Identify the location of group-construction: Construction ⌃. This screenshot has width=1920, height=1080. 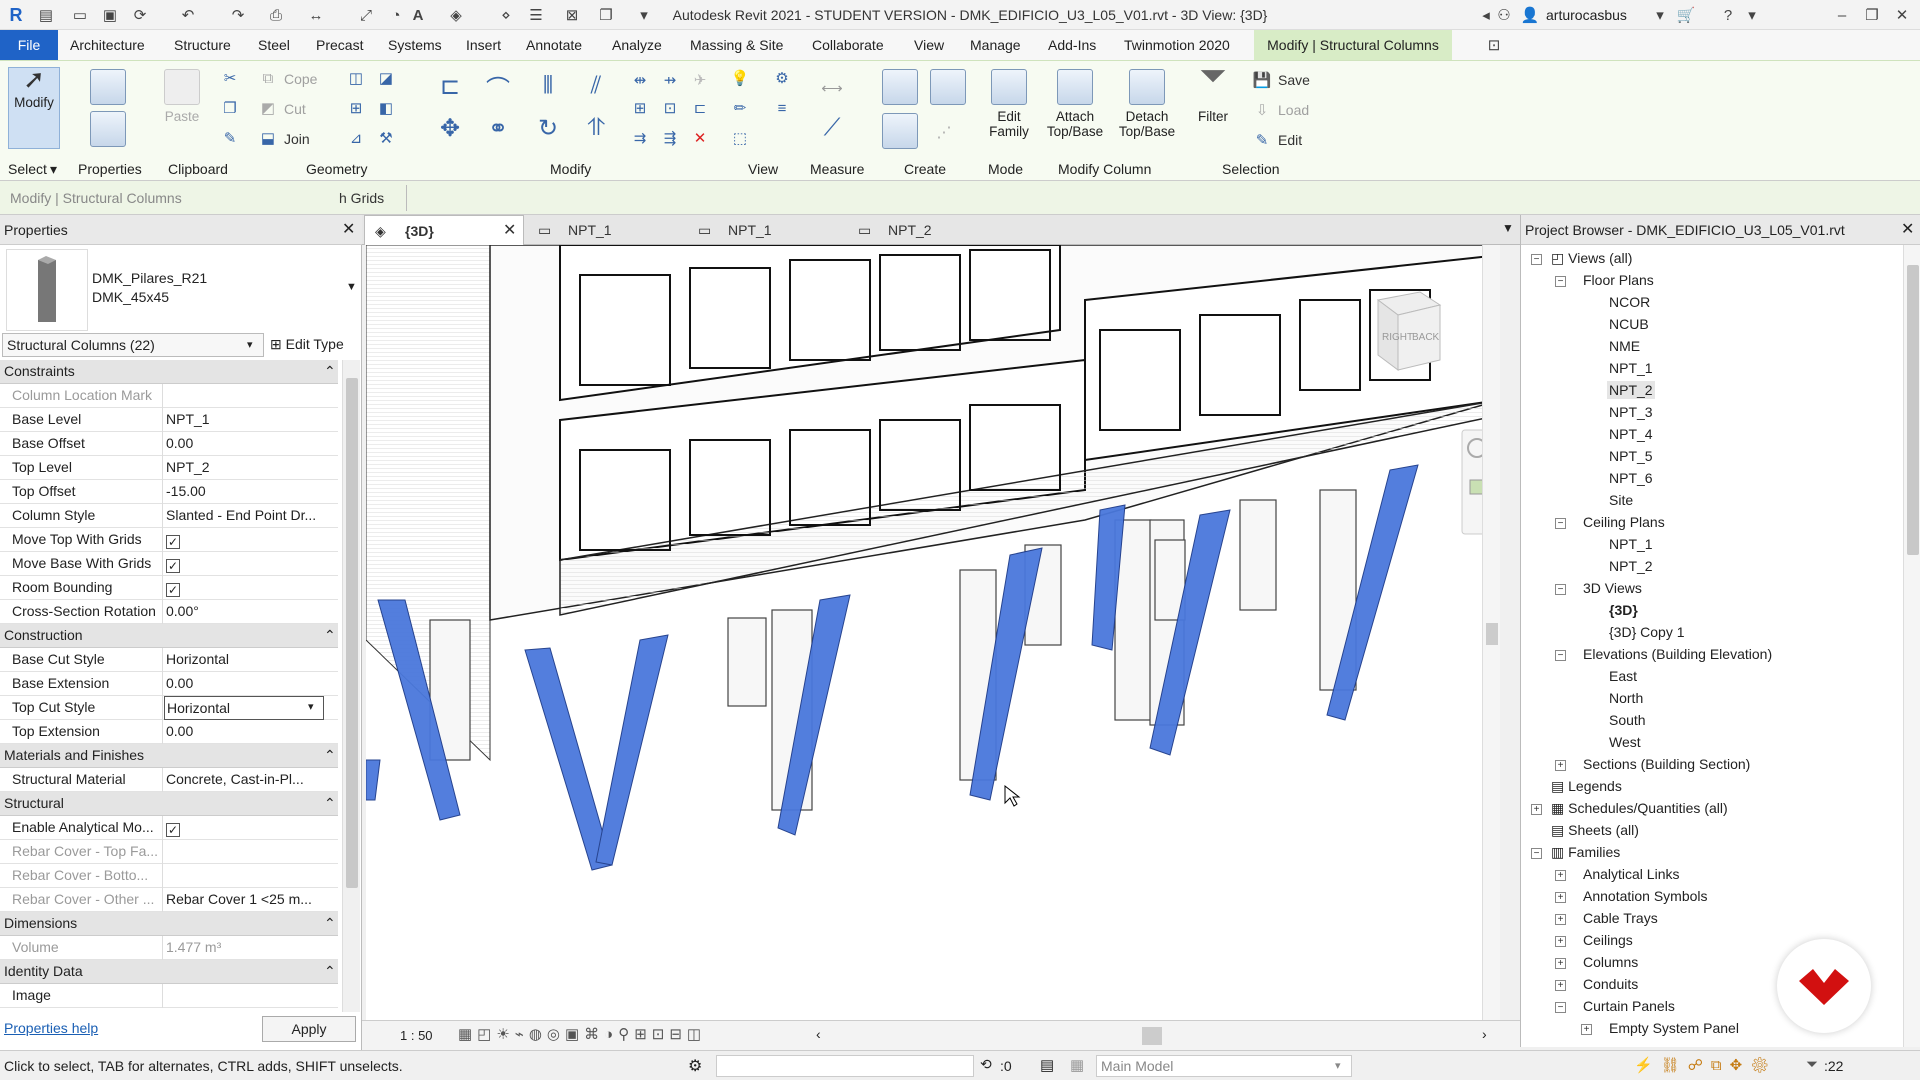
(169, 636).